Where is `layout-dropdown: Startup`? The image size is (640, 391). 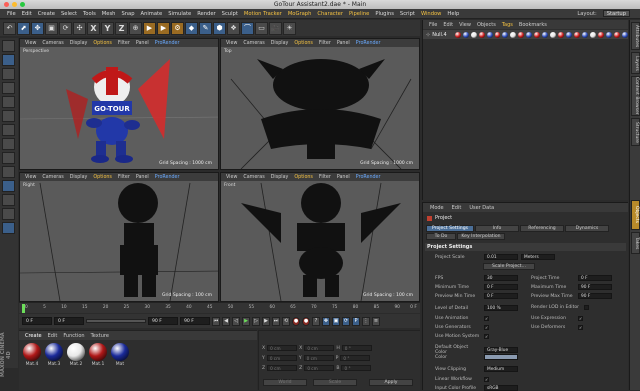 layout-dropdown: Startup is located at coordinates (616, 13).